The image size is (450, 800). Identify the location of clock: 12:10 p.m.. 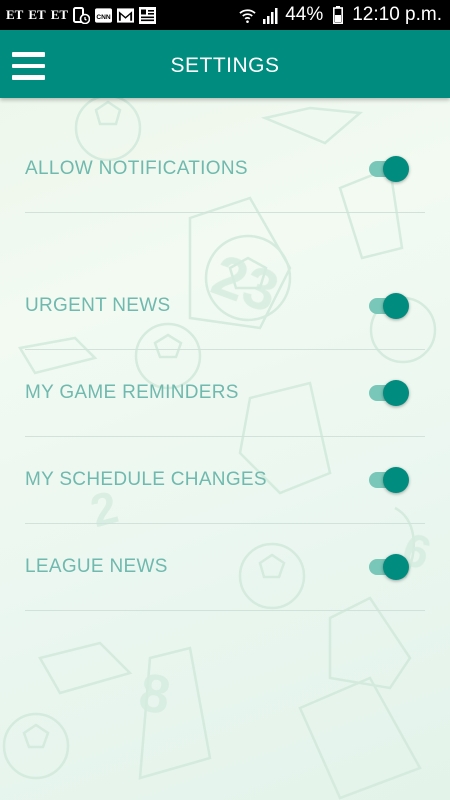
(397, 14).